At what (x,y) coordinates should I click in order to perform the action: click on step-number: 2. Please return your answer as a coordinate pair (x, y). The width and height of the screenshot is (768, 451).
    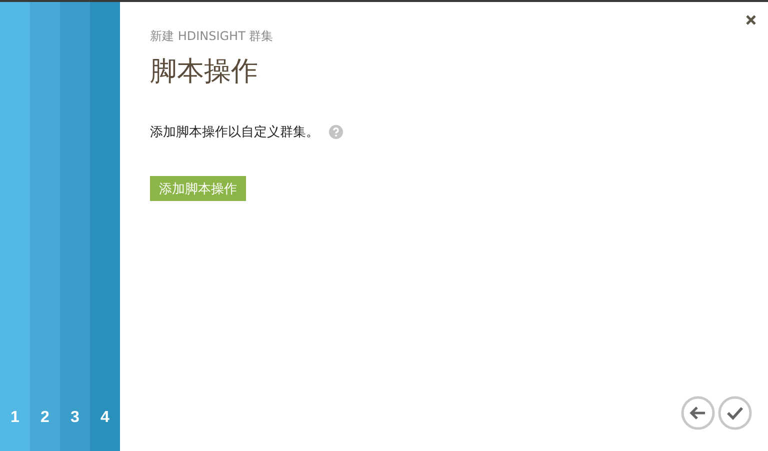
    Looking at the image, I should click on (45, 418).